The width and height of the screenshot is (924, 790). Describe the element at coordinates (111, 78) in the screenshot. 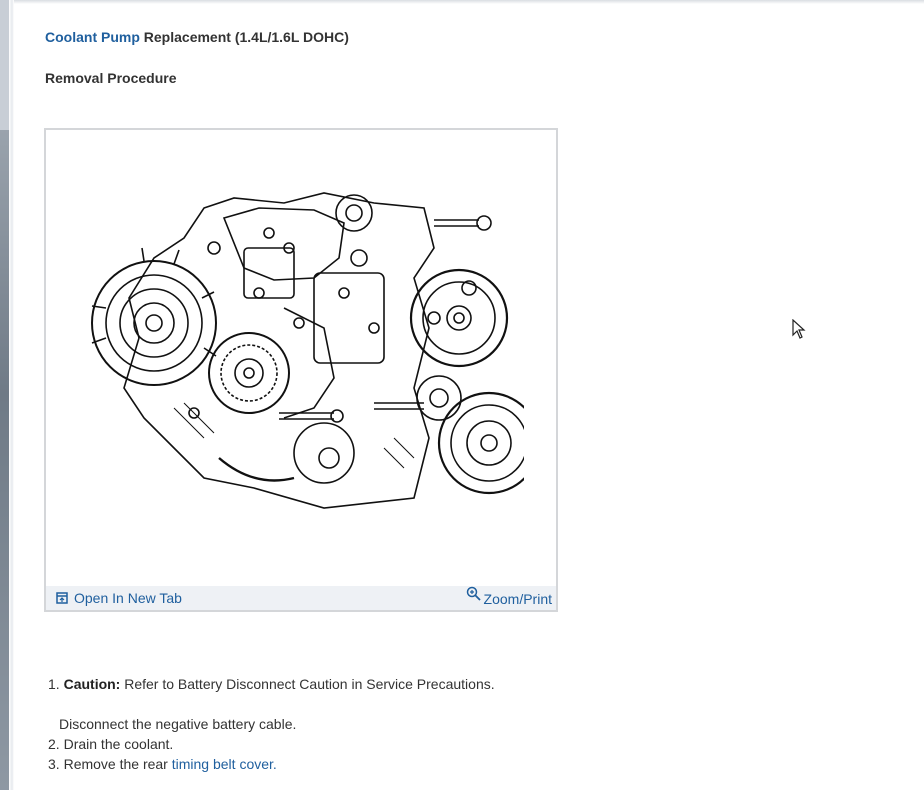

I see `section-heading: Removal Procedure` at that location.